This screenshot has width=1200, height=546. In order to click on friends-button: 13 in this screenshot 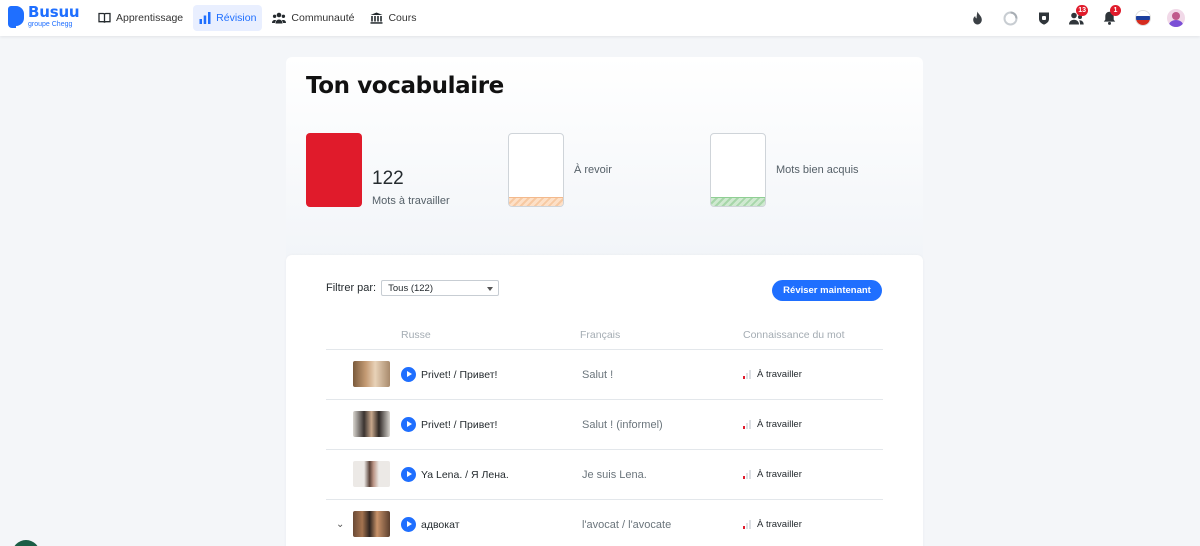, I will do `click(1076, 17)`.